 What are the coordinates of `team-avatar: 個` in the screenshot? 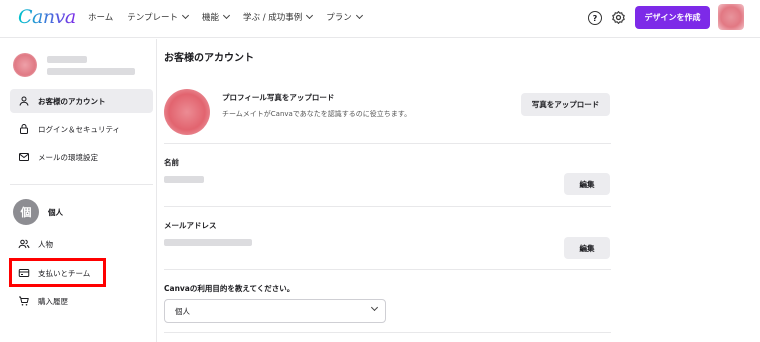 It's located at (26, 212).